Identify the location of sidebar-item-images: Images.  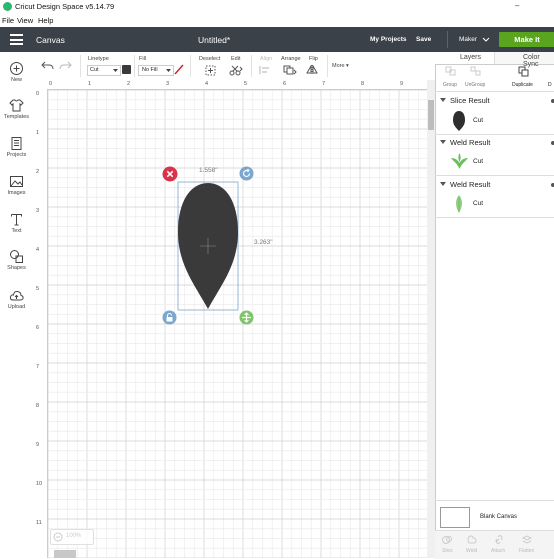
(16, 185).